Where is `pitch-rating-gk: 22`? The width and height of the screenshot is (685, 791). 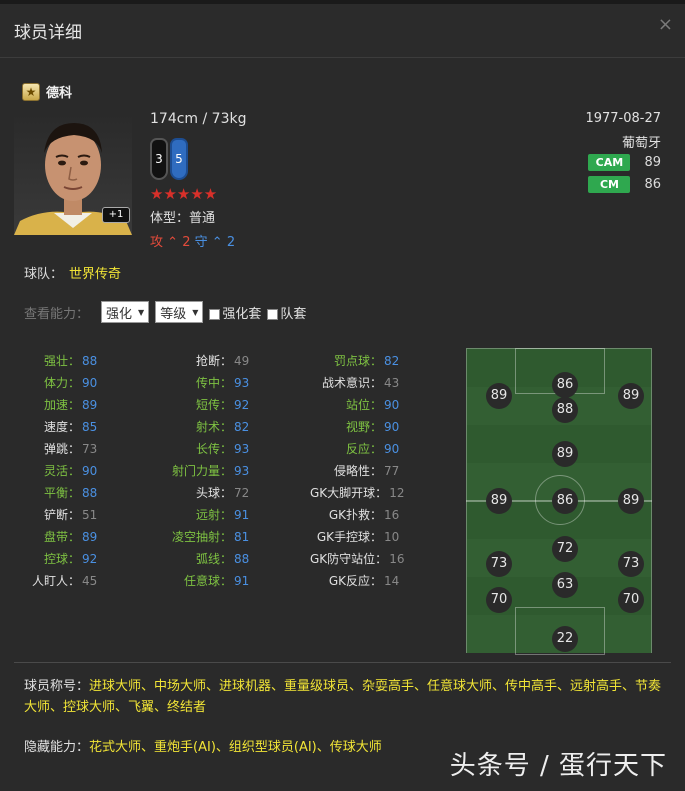 pitch-rating-gk: 22 is located at coordinates (565, 639).